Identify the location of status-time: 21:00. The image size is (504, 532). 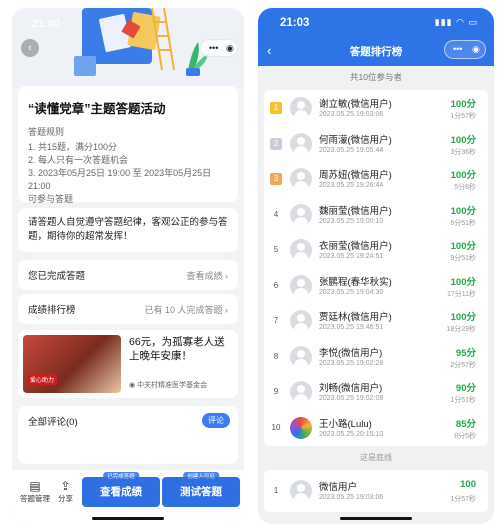
(46, 24).